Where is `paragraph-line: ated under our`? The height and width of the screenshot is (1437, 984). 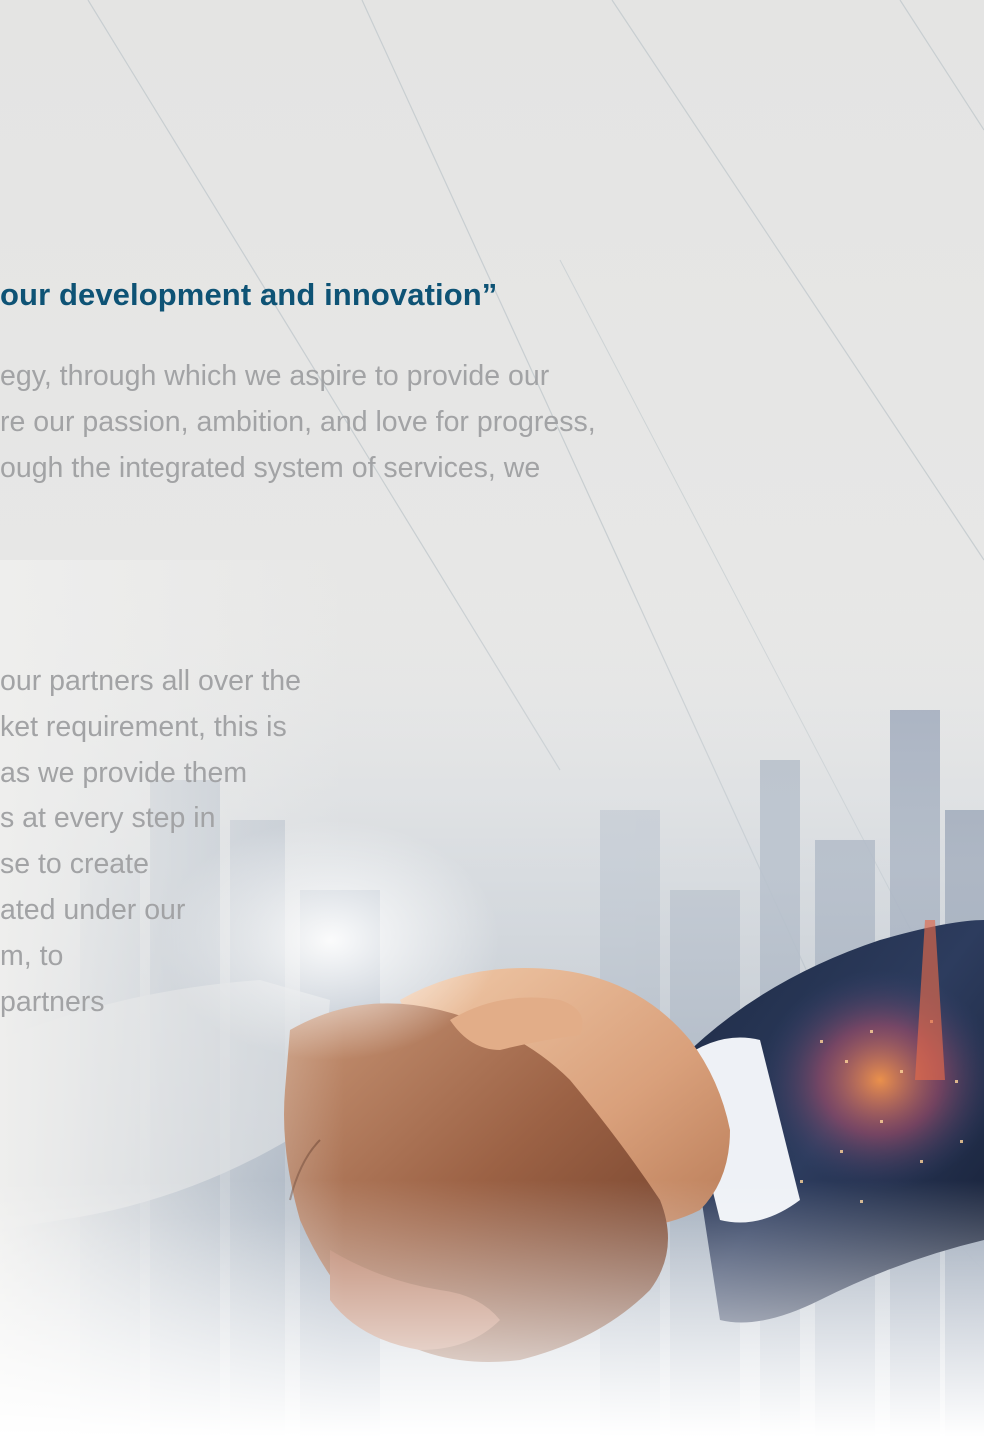 paragraph-line: ated under our is located at coordinates (93, 909).